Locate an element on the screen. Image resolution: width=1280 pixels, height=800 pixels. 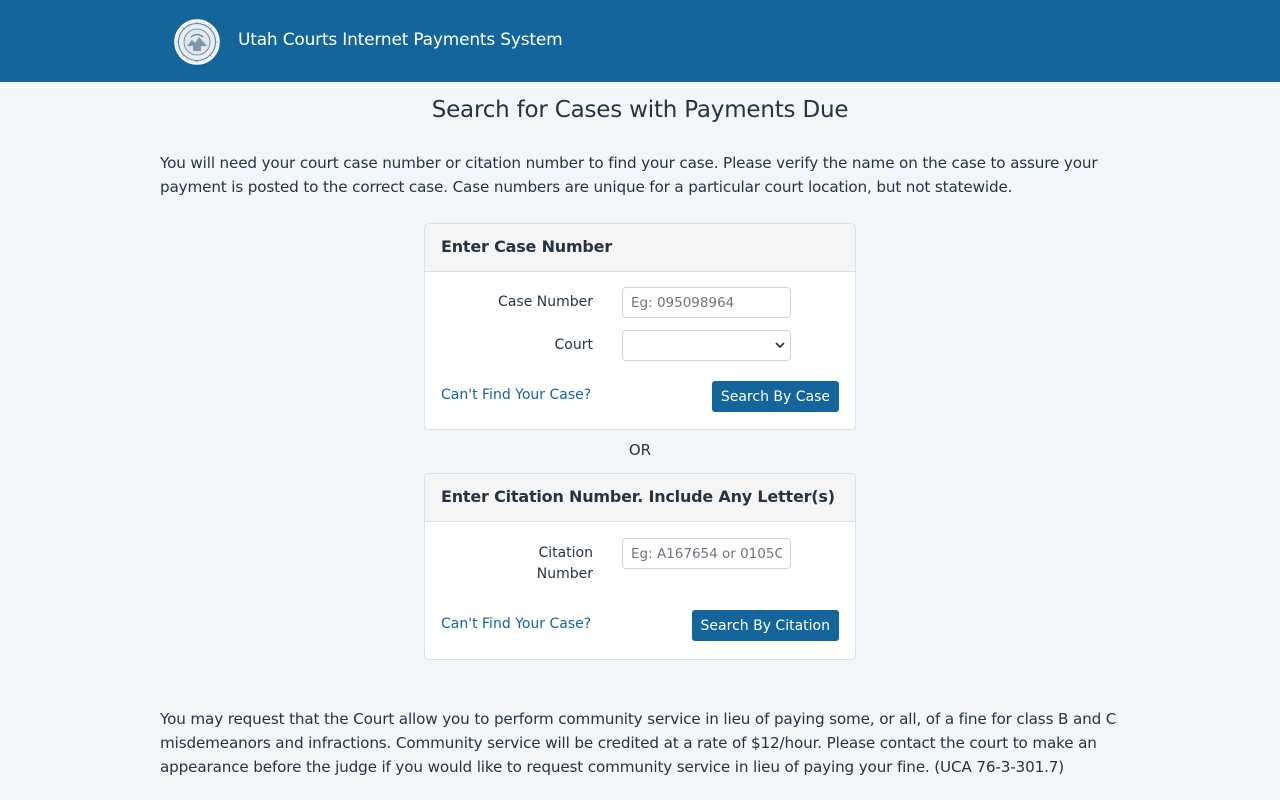
citation-label-line-2: Number is located at coordinates (564, 574).